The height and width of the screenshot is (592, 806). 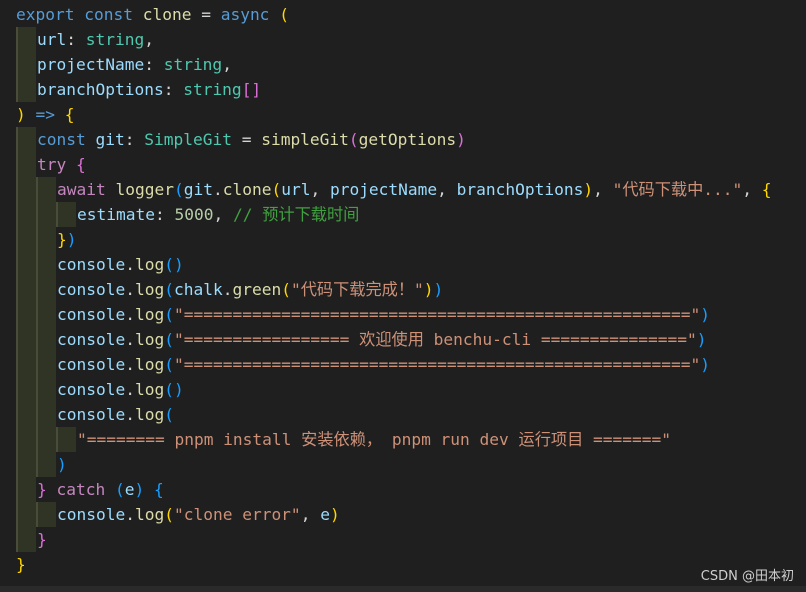 I want to click on code-text: try {, so click(x=61, y=164).